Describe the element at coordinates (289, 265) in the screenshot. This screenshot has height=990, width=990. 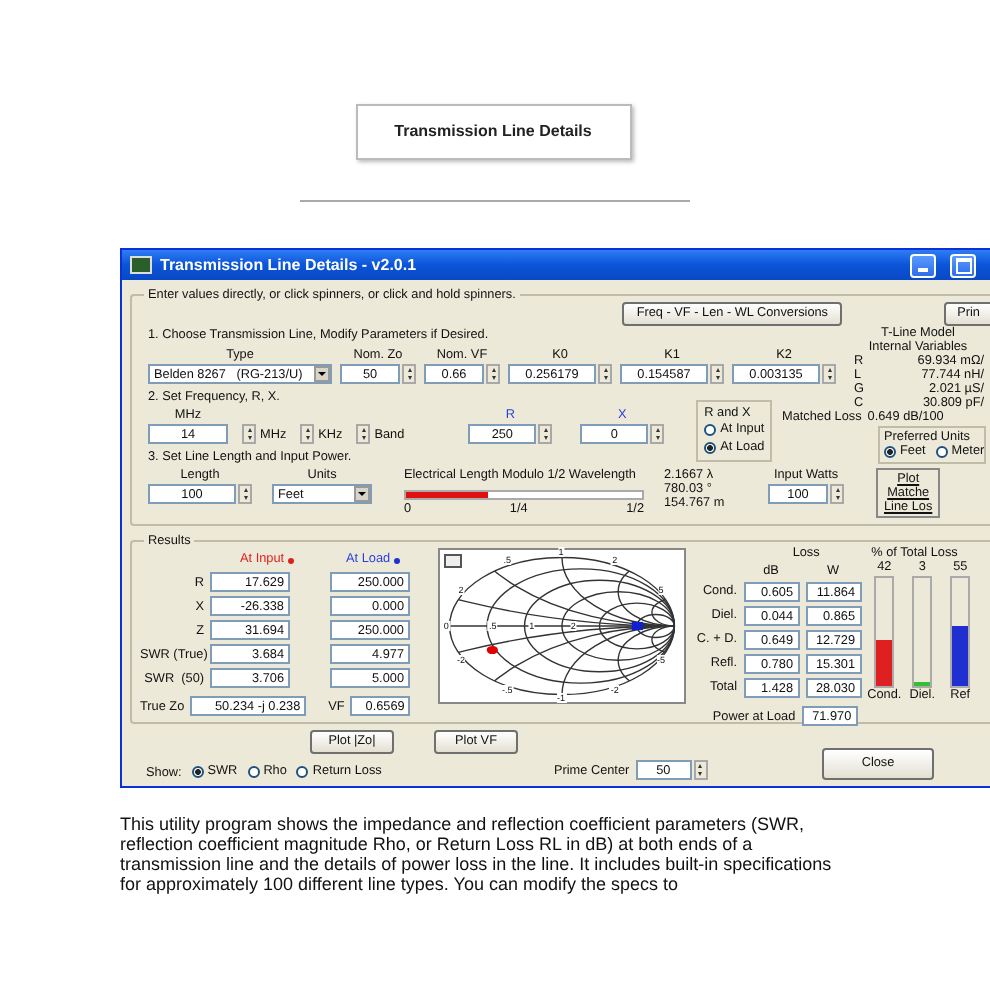
I see `window-title: Transmission Line Details - v2.0.1` at that location.